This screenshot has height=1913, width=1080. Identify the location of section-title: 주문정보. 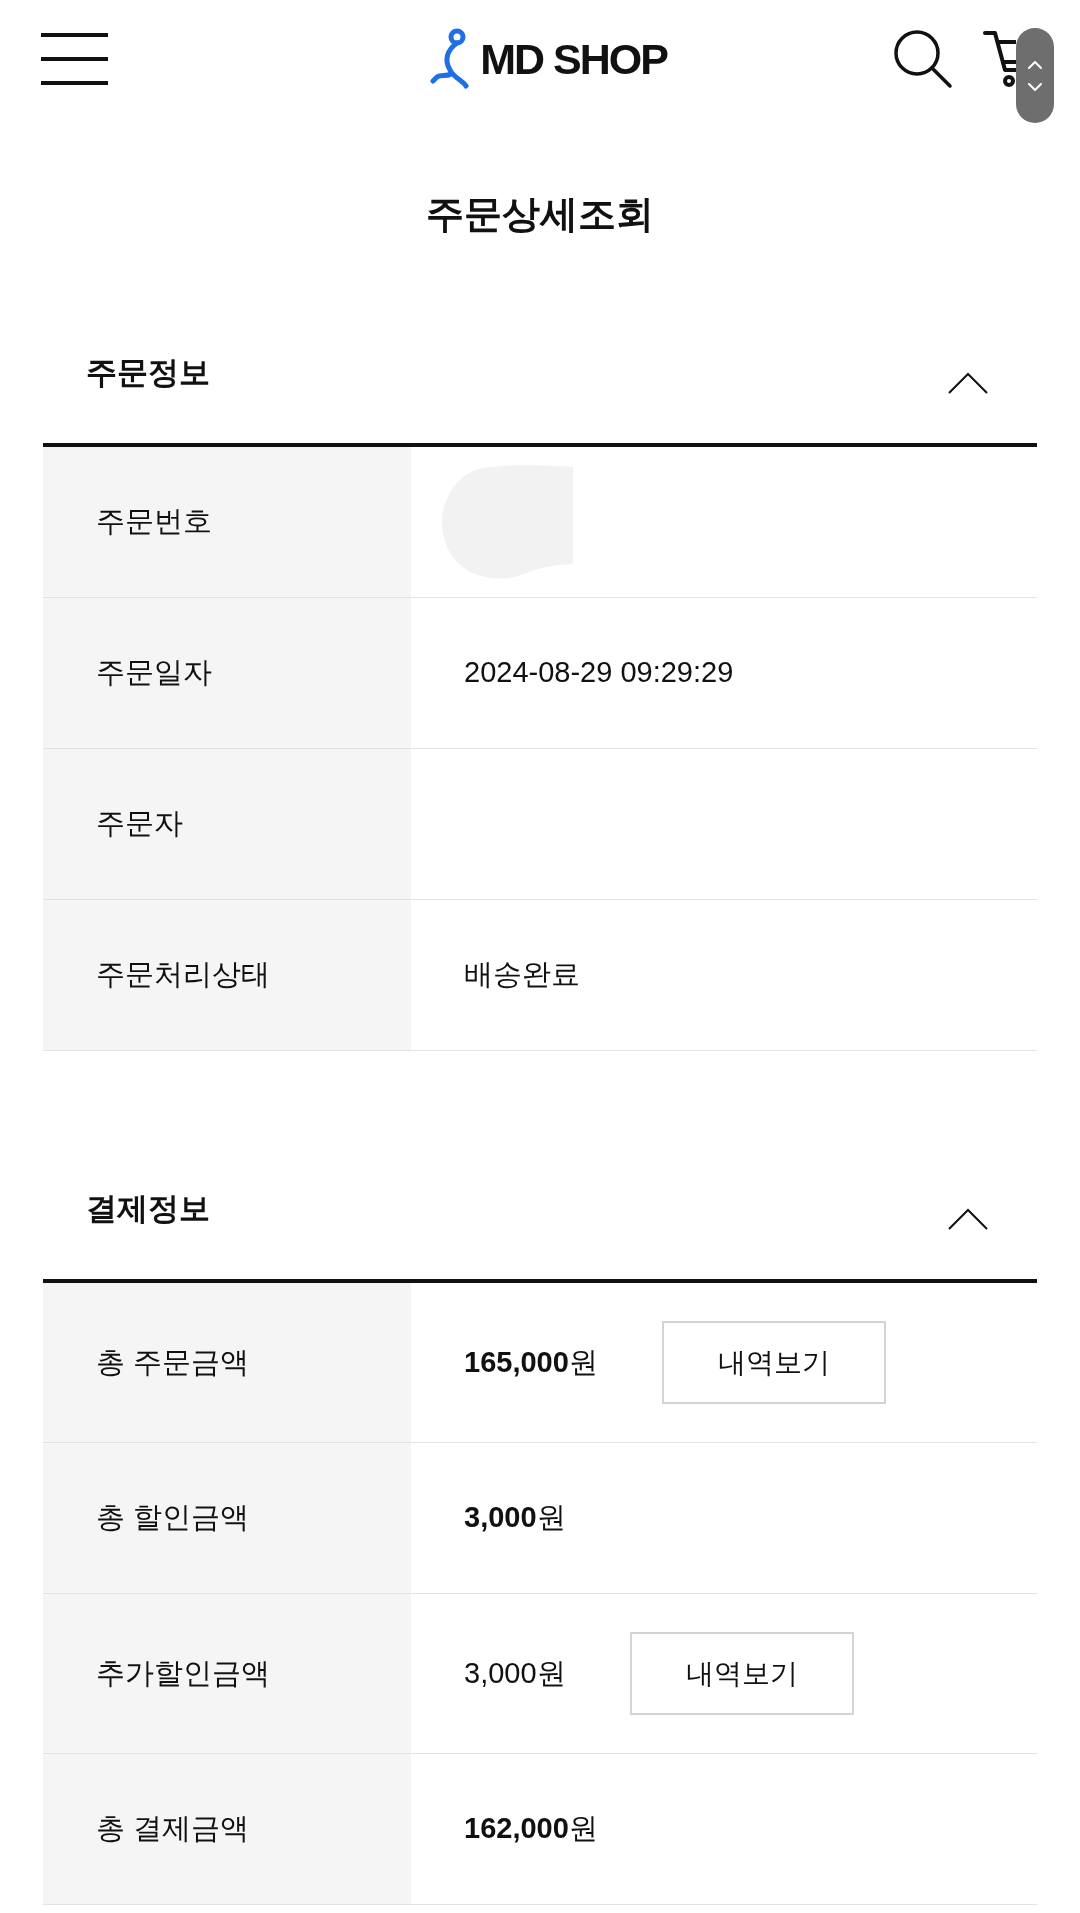
(148, 373).